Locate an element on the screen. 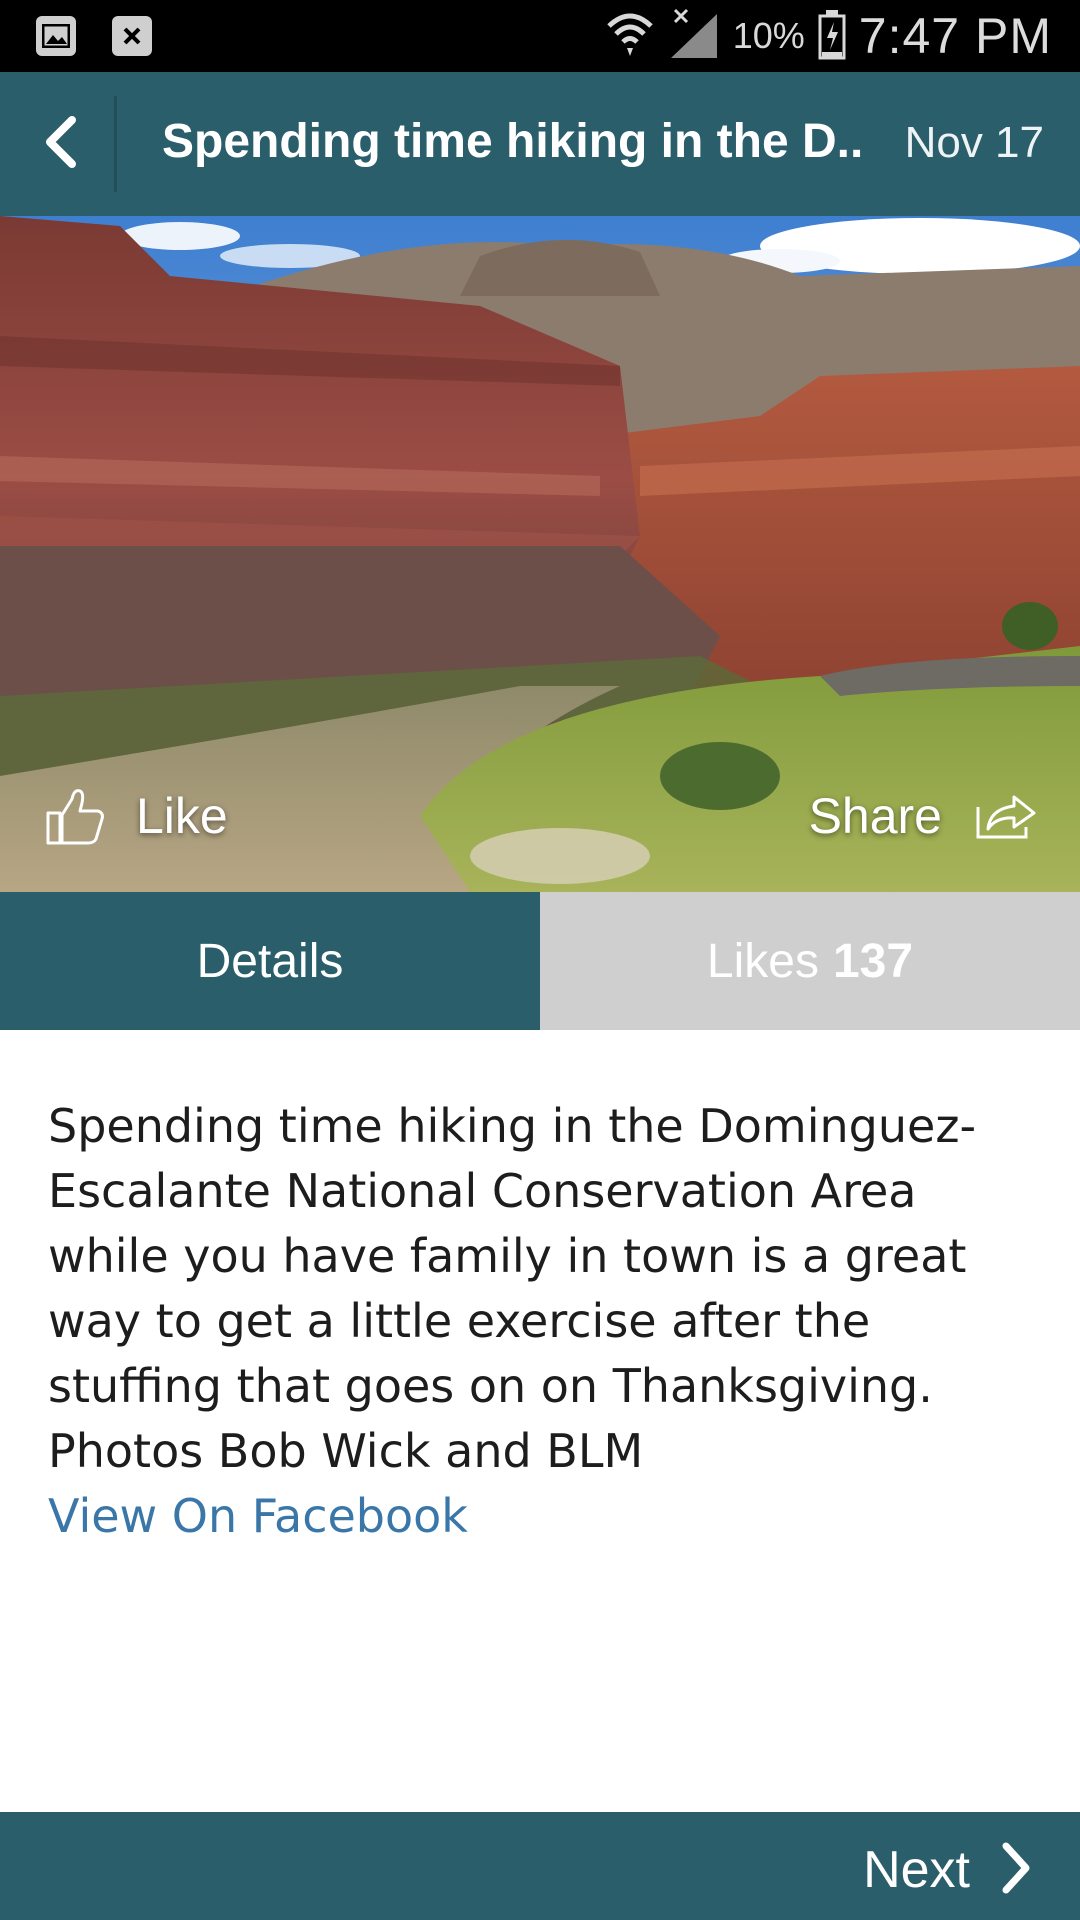 Image resolution: width=1080 pixels, height=1920 pixels. app-bar: Spending time hiking in the D.. Nov 17 is located at coordinates (540, 144).